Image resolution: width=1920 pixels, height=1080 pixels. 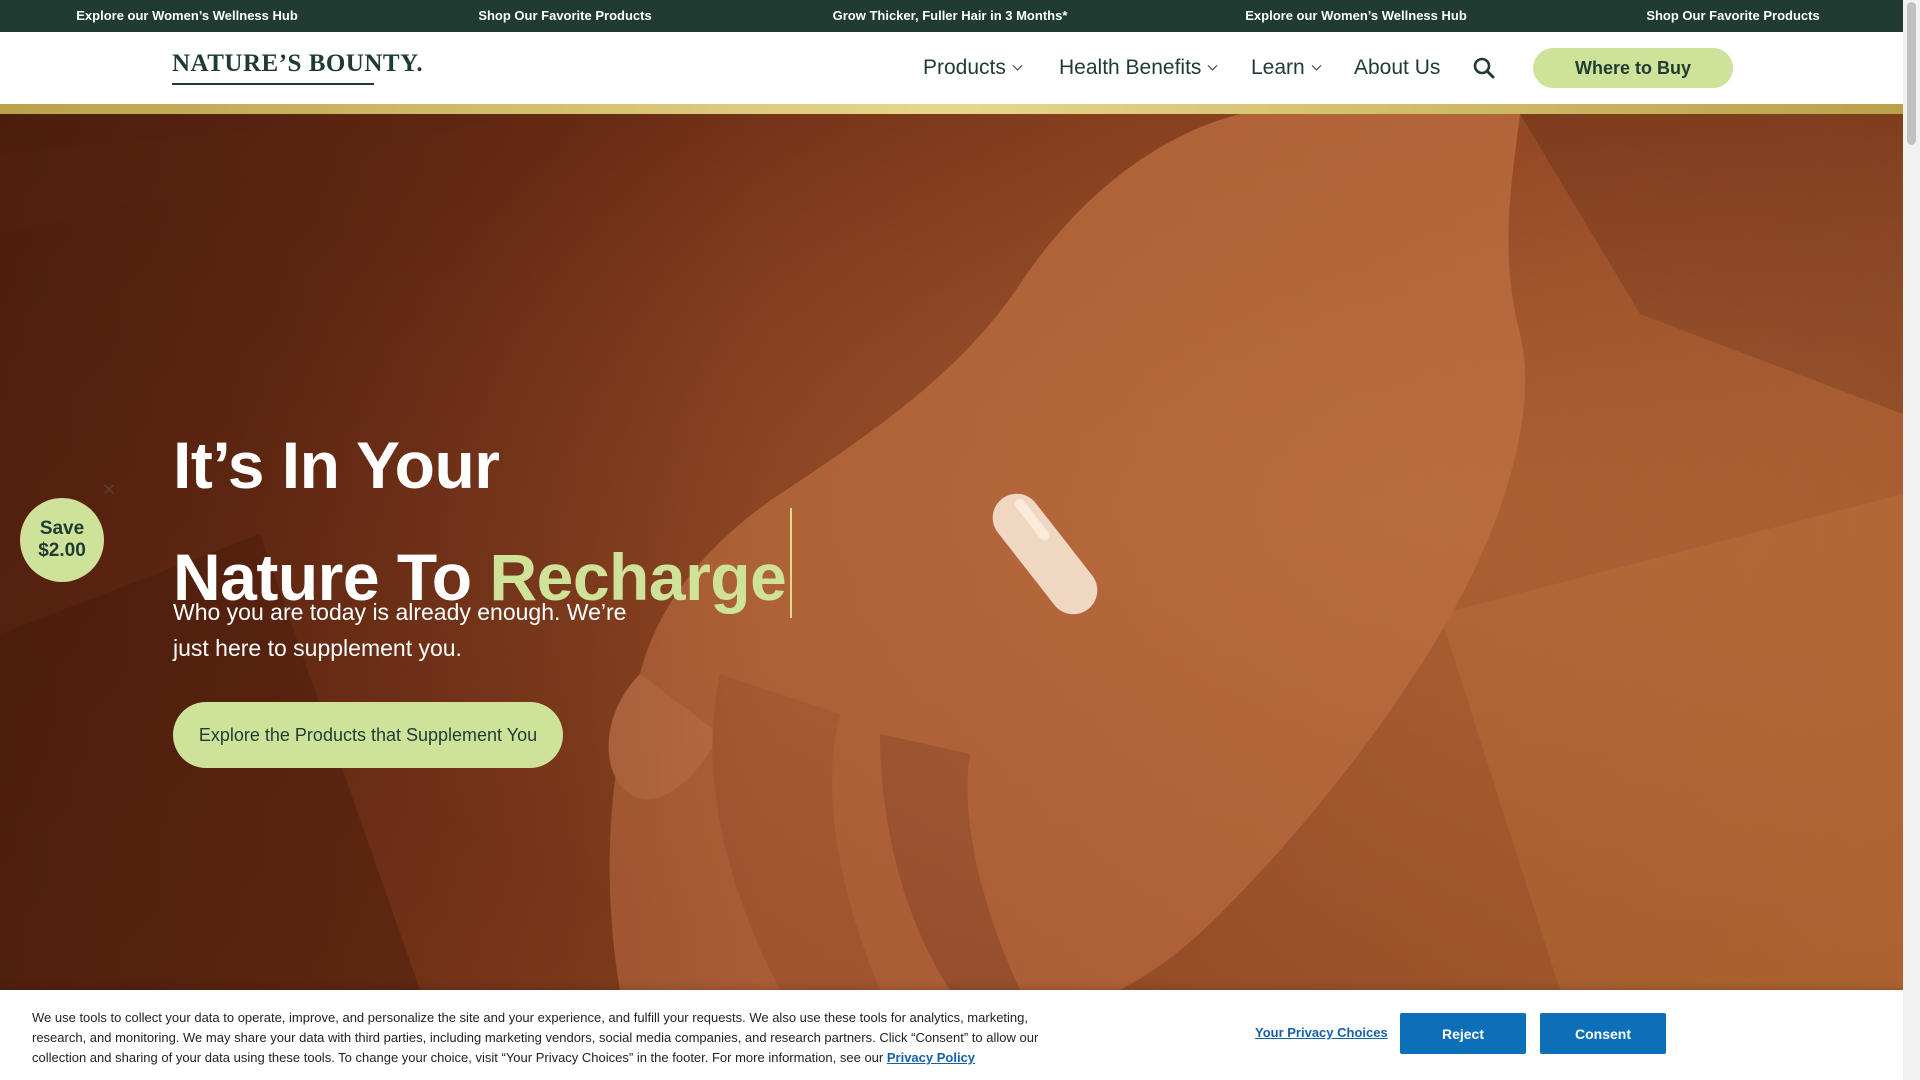 What do you see at coordinates (483, 521) in the screenshot?
I see `hero-title: It’s In Your Nature To Recharge` at bounding box center [483, 521].